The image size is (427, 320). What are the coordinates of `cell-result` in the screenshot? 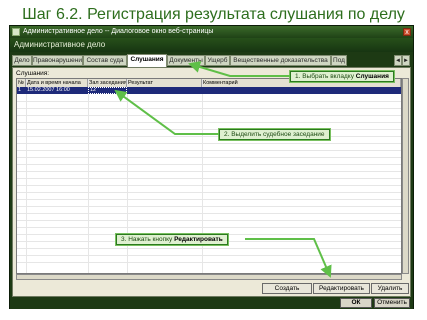 It's located at (164, 90).